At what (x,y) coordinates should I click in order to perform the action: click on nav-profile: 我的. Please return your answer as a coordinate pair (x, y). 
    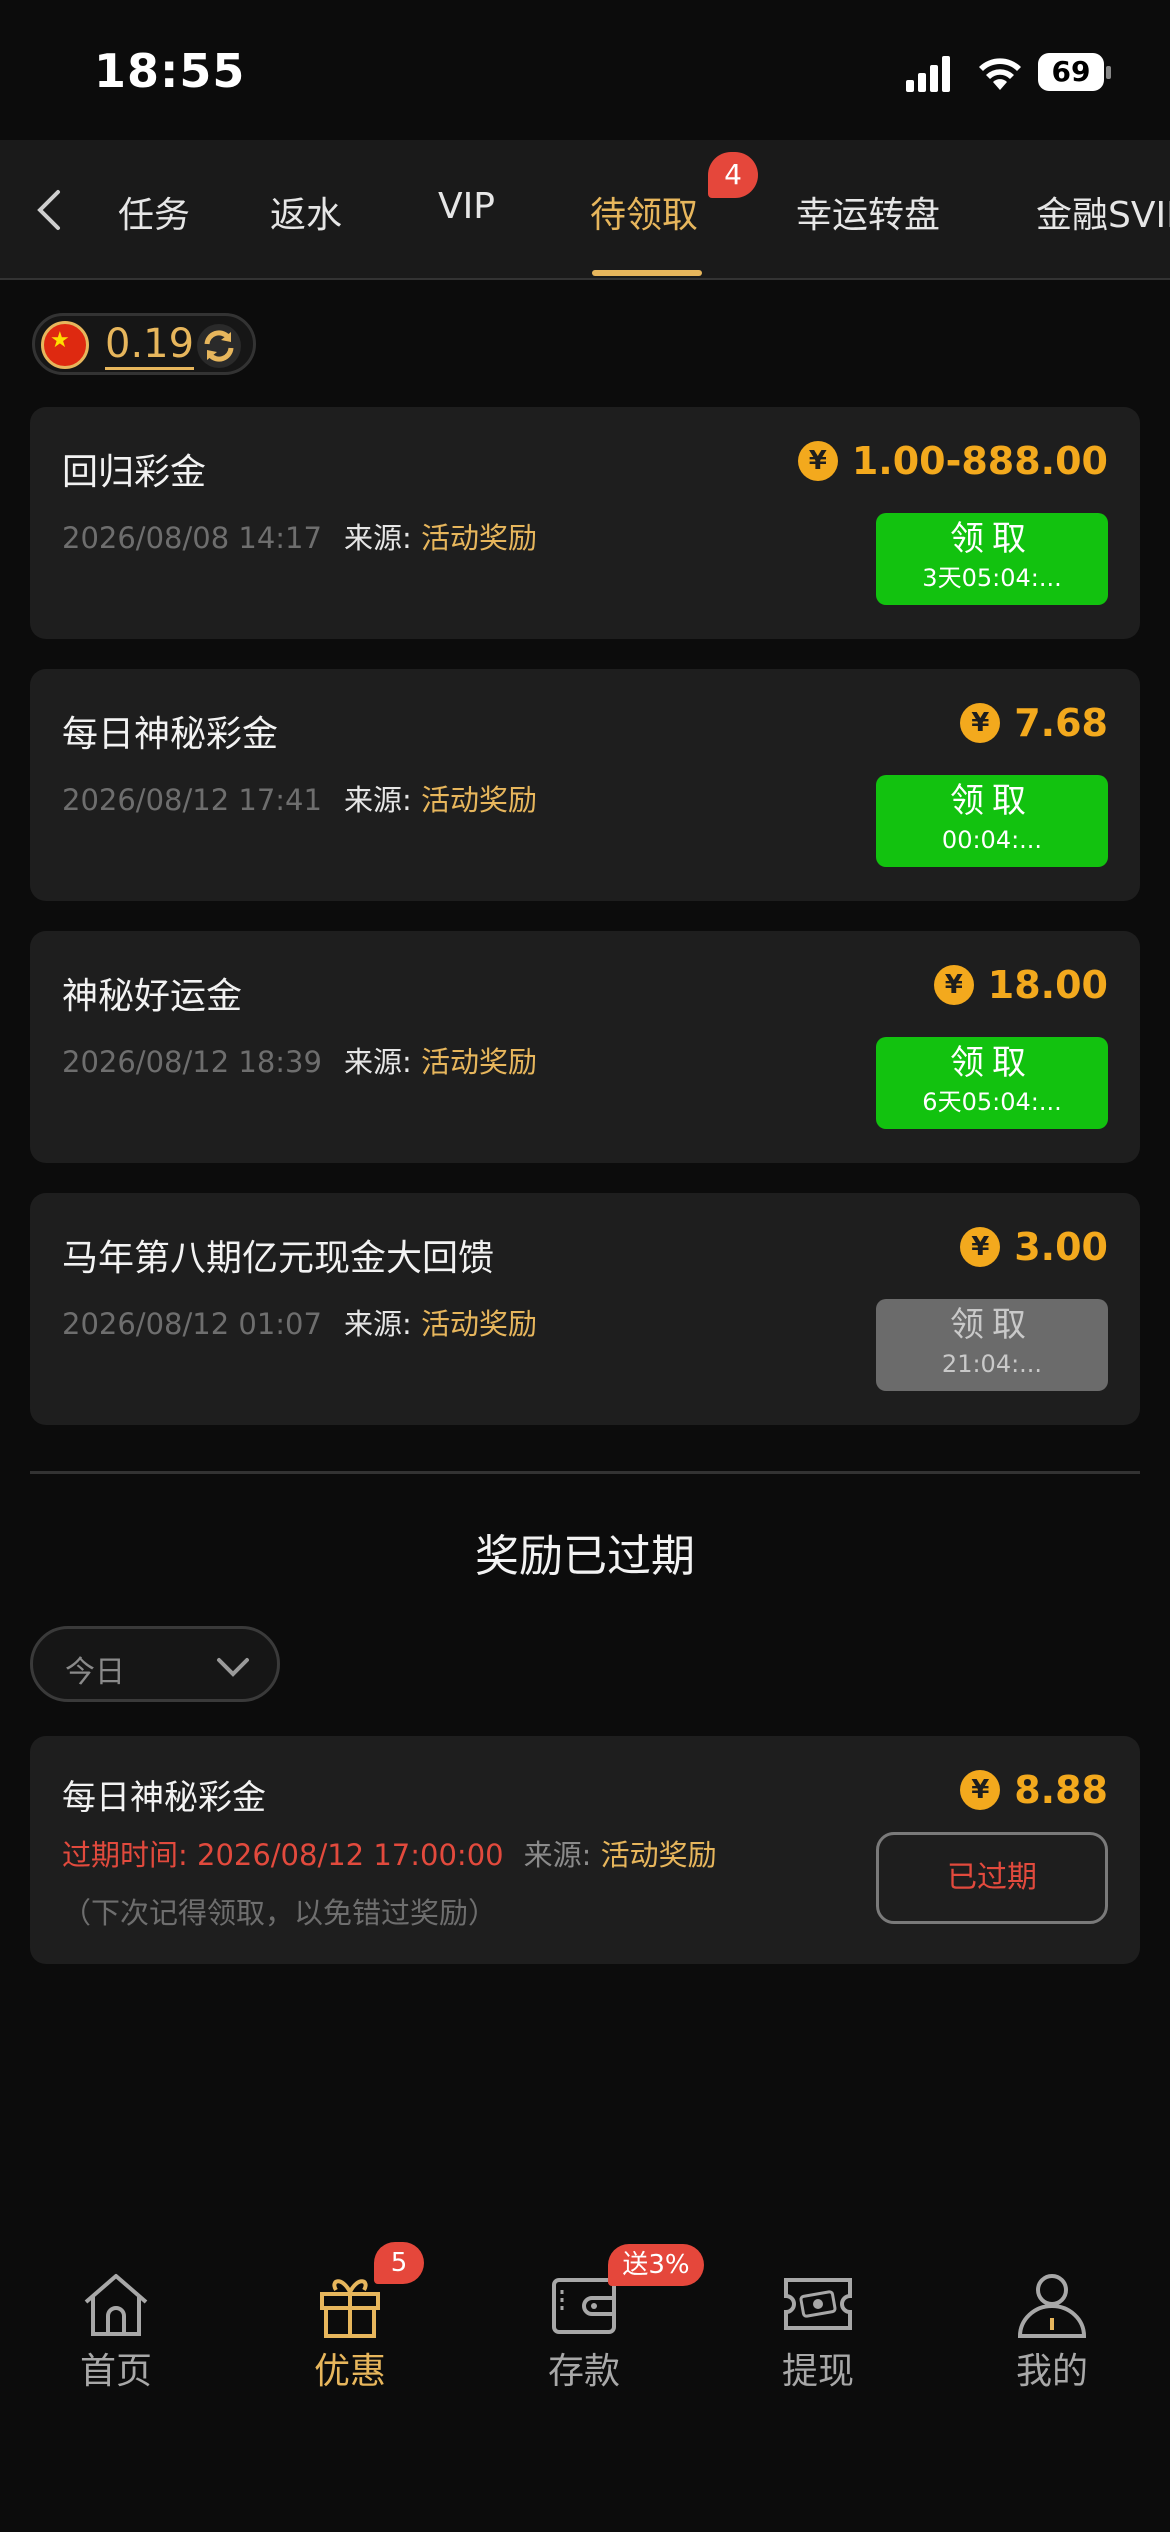
    Looking at the image, I should click on (1052, 2332).